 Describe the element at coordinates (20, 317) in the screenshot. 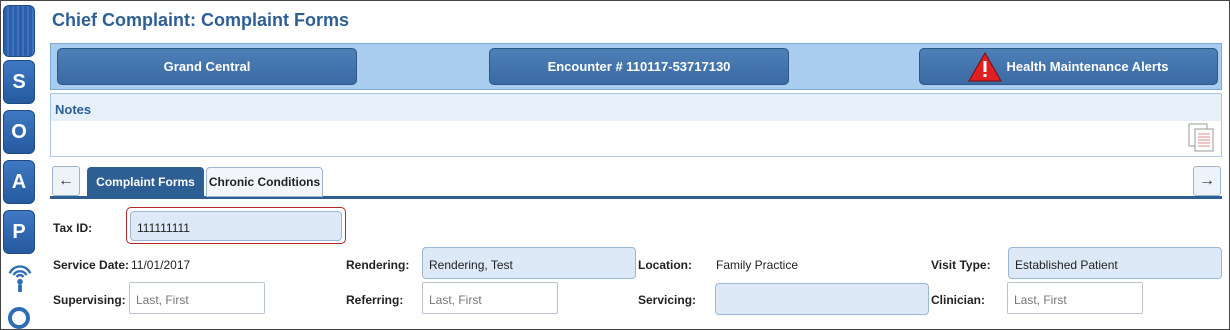

I see `search-icon` at that location.